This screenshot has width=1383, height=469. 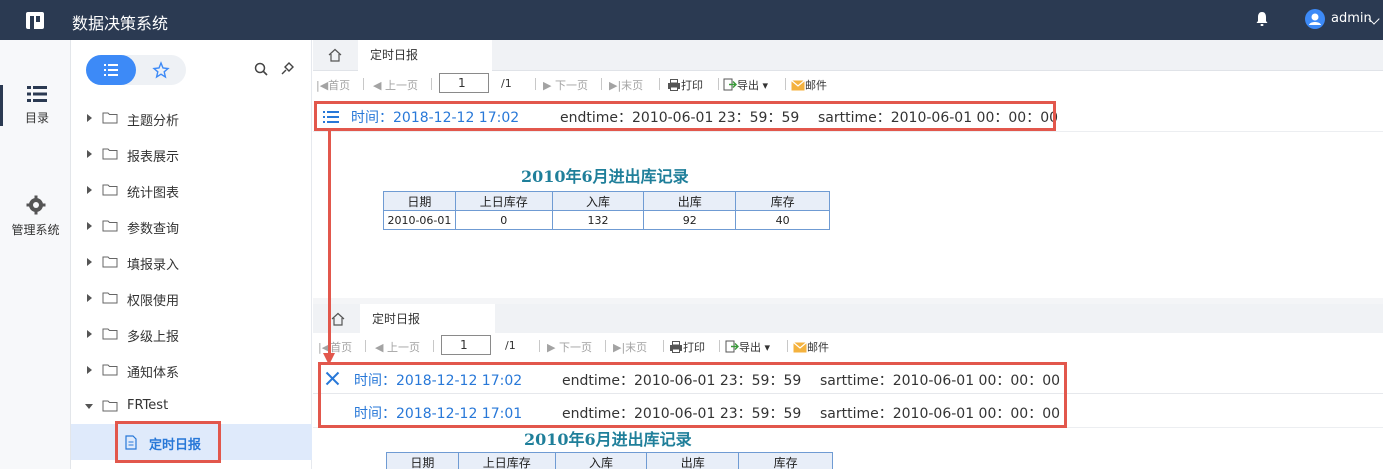 I want to click on favorites-button, so click(x=161, y=70).